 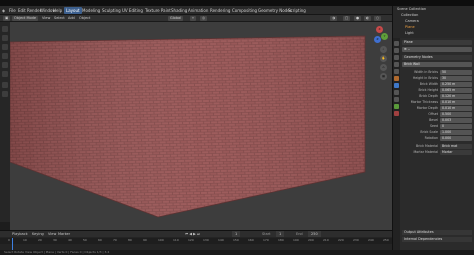 What do you see at coordinates (383, 76) in the screenshot?
I see `perspective-grid-icon: ▦` at bounding box center [383, 76].